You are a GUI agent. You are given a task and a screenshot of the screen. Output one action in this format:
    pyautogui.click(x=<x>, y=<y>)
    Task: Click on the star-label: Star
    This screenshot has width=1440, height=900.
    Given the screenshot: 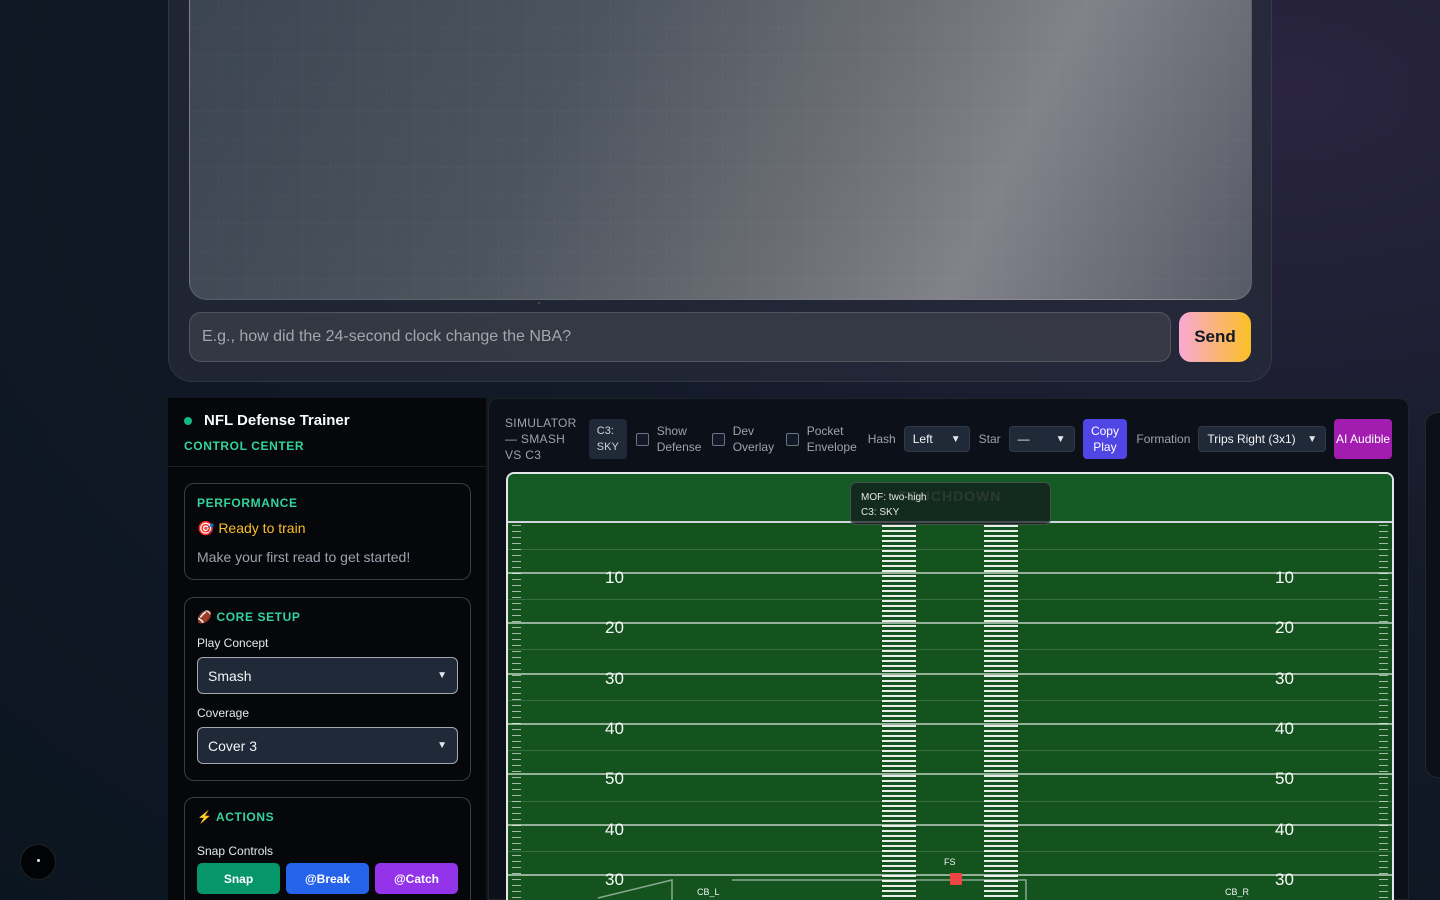 What is the action you would take?
    pyautogui.click(x=989, y=439)
    